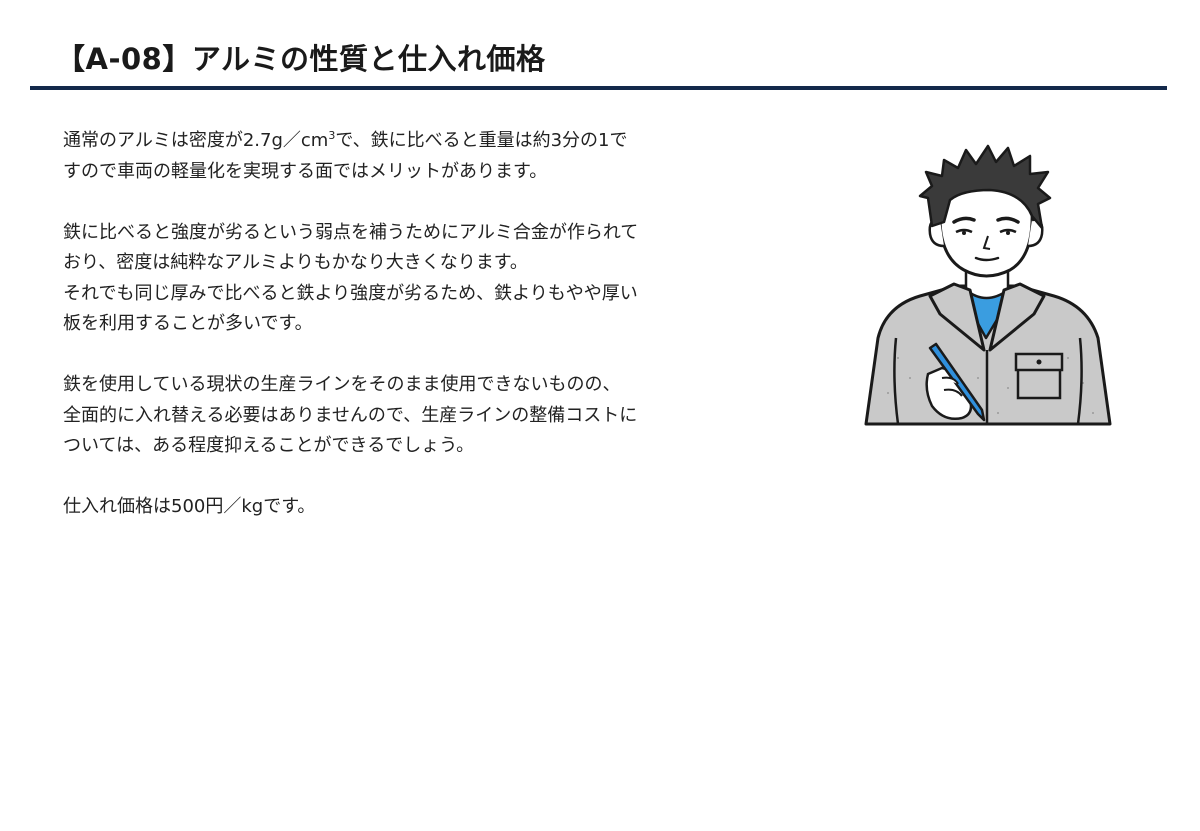  I want to click on worker-with-pen-icon, so click(987, 283).